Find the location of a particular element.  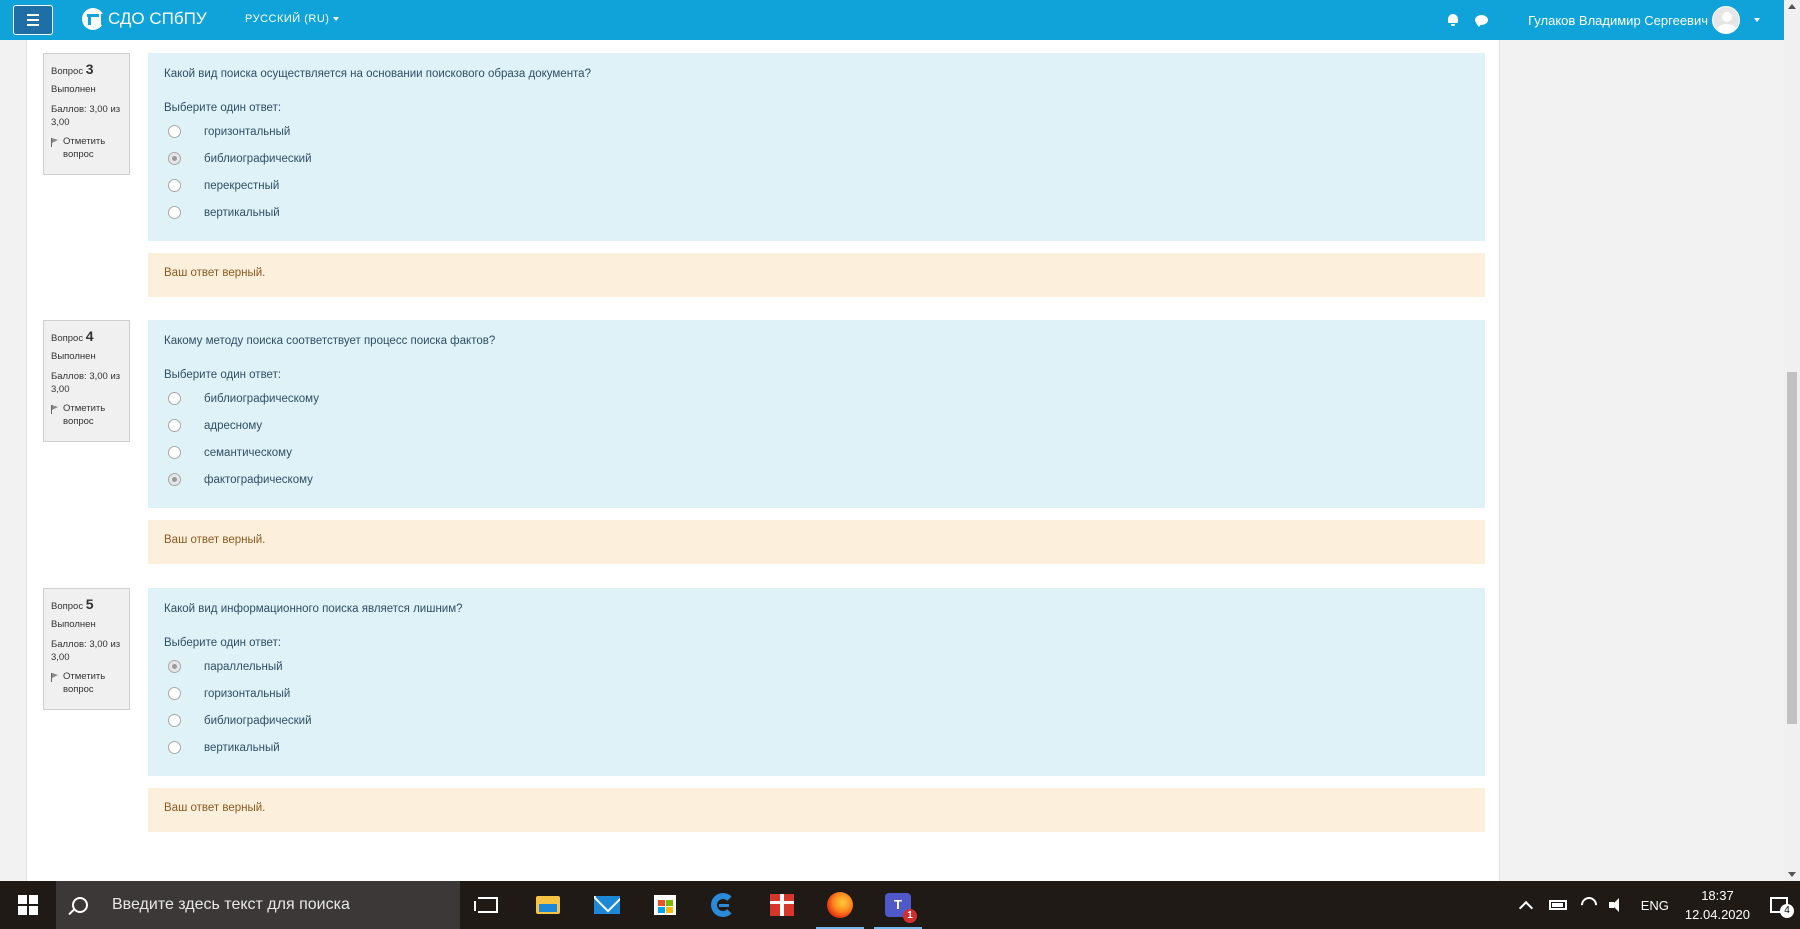

notification-center-icon: 4 is located at coordinates (1782, 907).